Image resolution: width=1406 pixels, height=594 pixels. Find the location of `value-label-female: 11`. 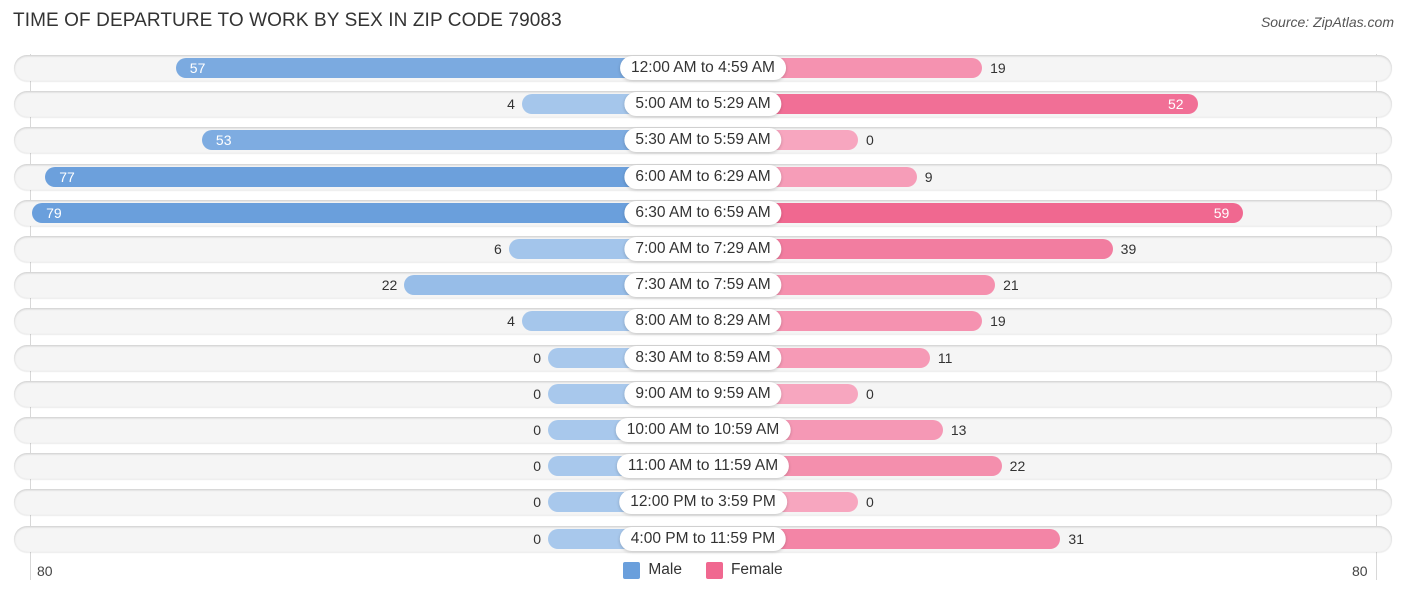

value-label-female: 11 is located at coordinates (945, 357).